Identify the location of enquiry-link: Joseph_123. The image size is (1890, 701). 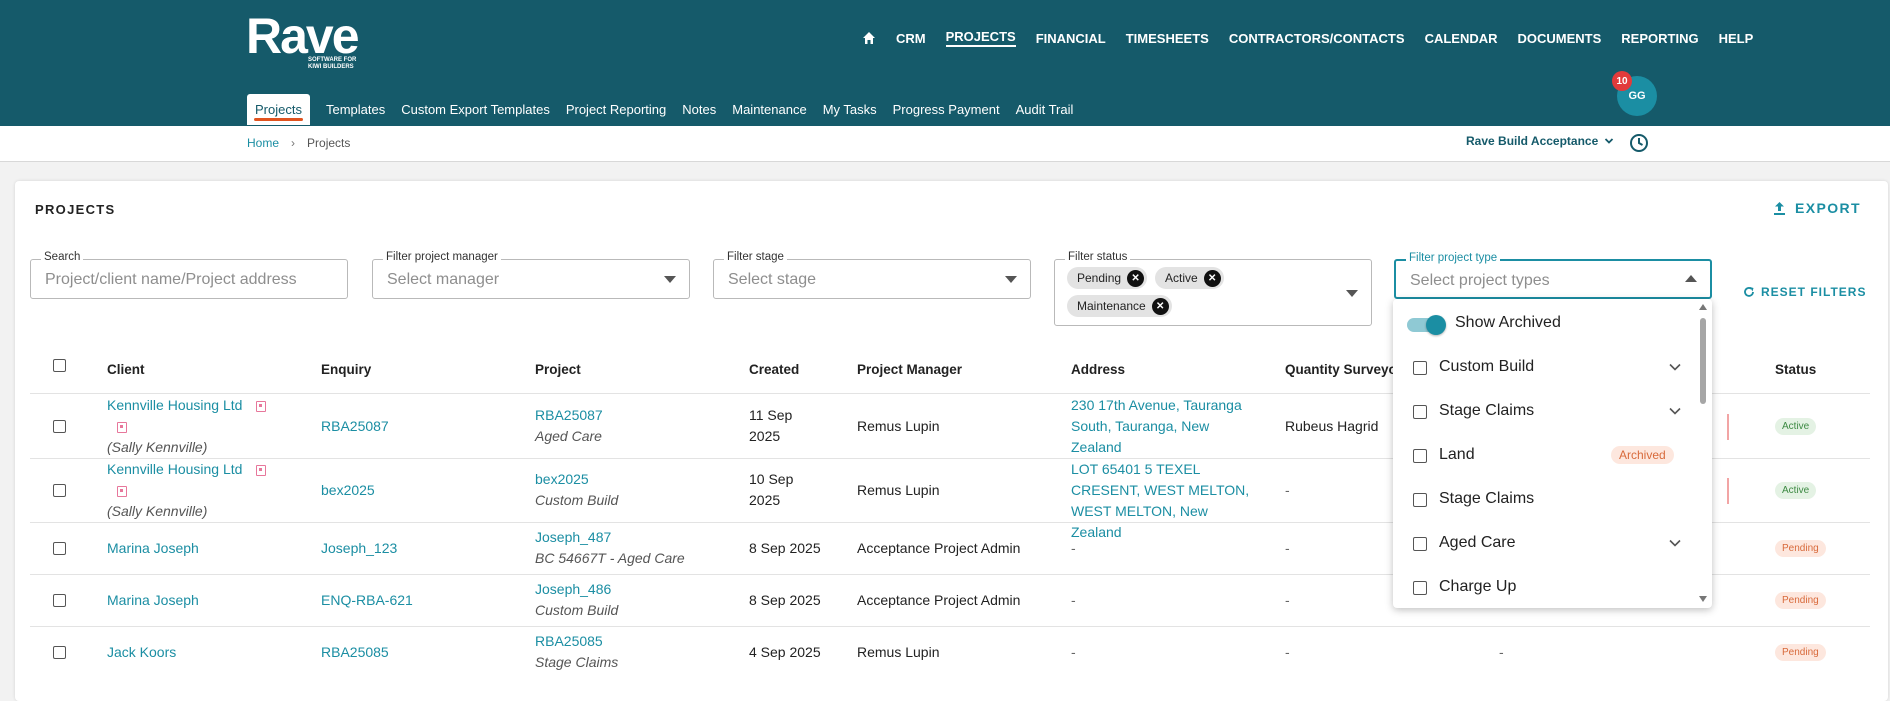
(359, 548).